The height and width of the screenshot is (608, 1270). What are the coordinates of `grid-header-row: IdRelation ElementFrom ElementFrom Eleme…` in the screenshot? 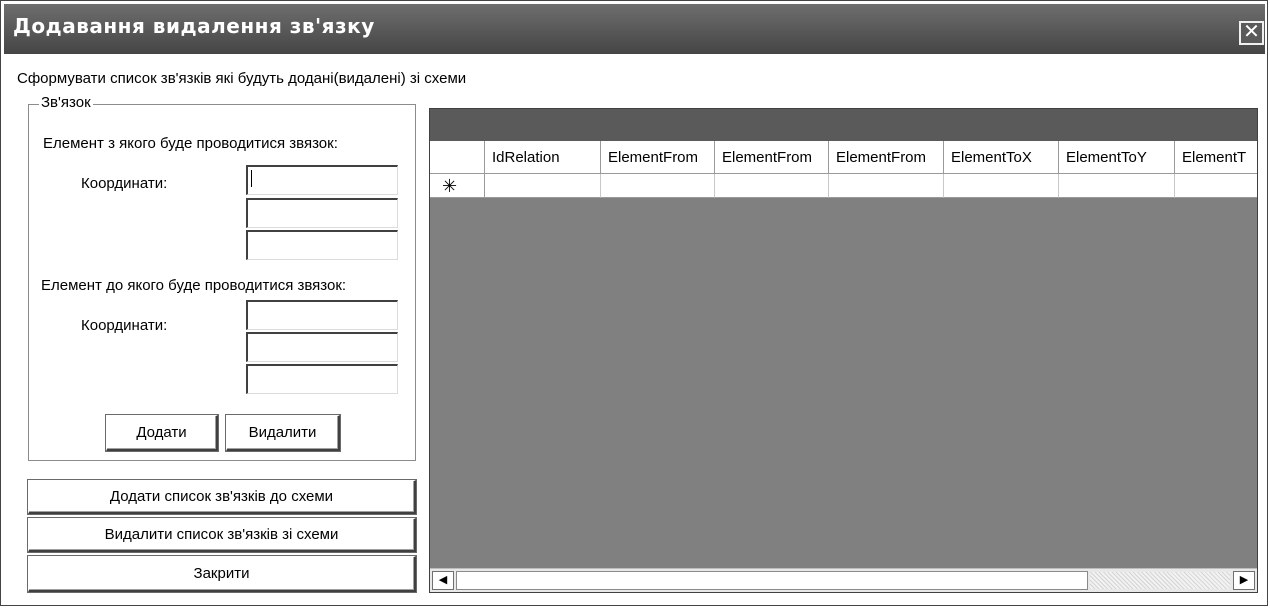 It's located at (843, 157).